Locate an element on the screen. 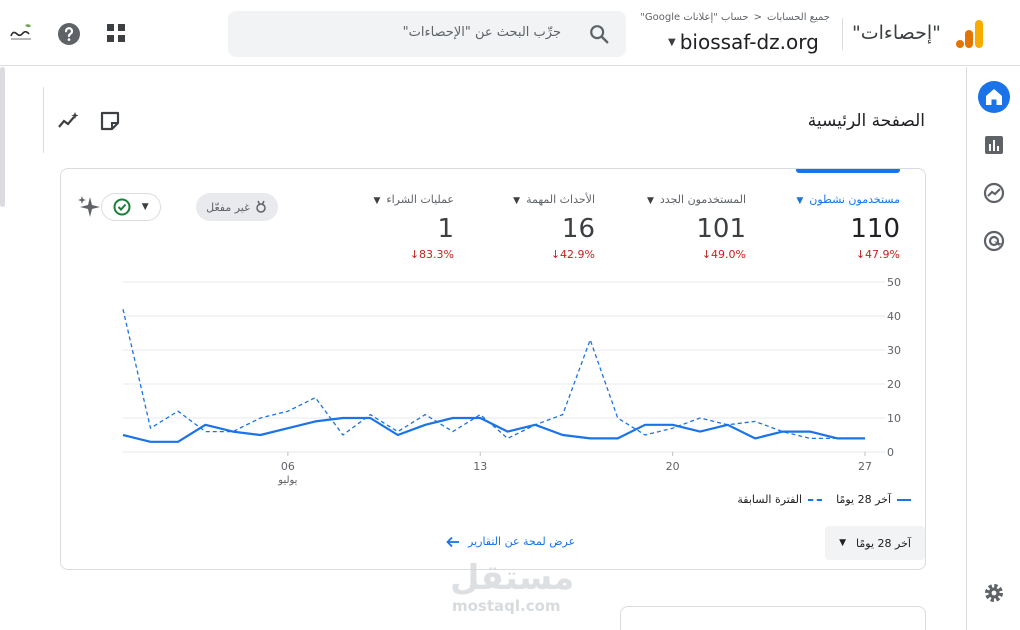 Image resolution: width=1020 pixels, height=630 pixels. x-axis-ticks: 06 يوليو 13 20 27 is located at coordinates (574, 469).